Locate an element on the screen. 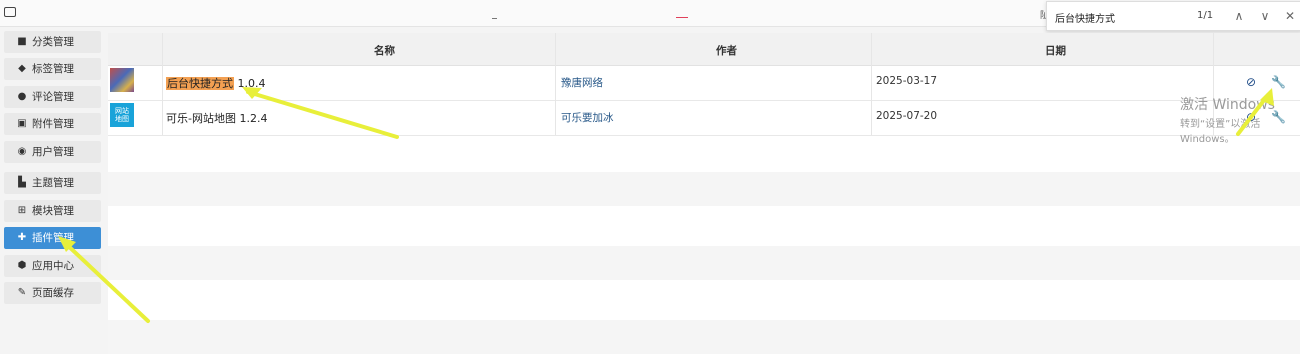 The width and height of the screenshot is (1300, 354). plugin-title: 可乐-网站地图 is located at coordinates (201, 118).